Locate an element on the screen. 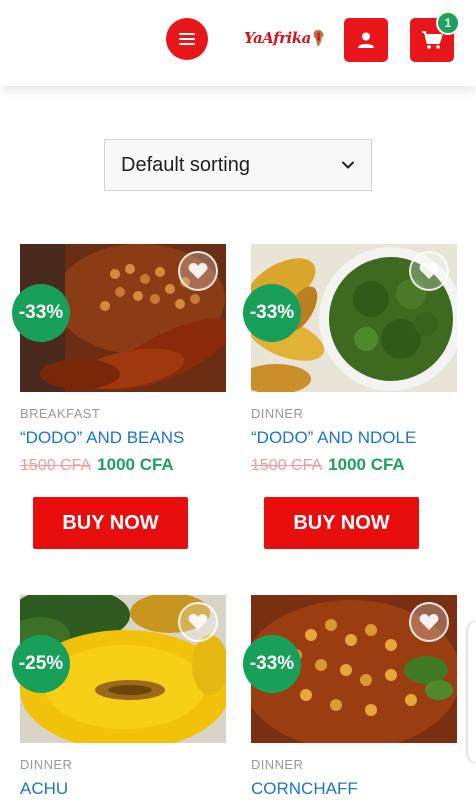 This screenshot has width=476, height=800. africa-map-icon is located at coordinates (318, 38).